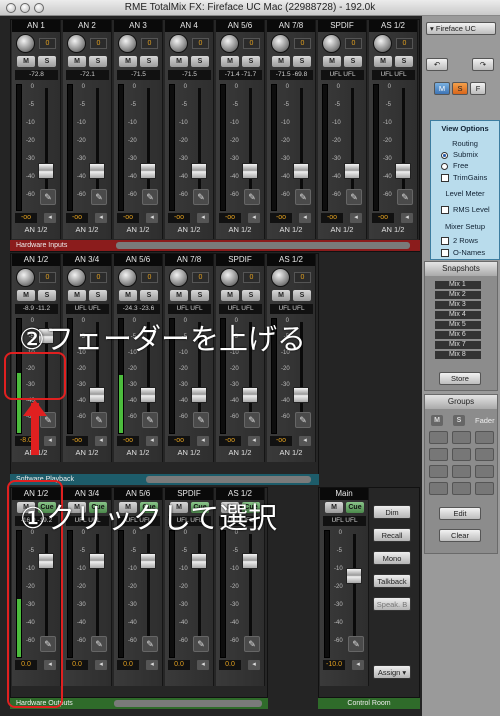 Image resolution: width=500 pixels, height=716 pixels. Describe the element at coordinates (478, 88) in the screenshot. I see `global-fader-button: F` at that location.